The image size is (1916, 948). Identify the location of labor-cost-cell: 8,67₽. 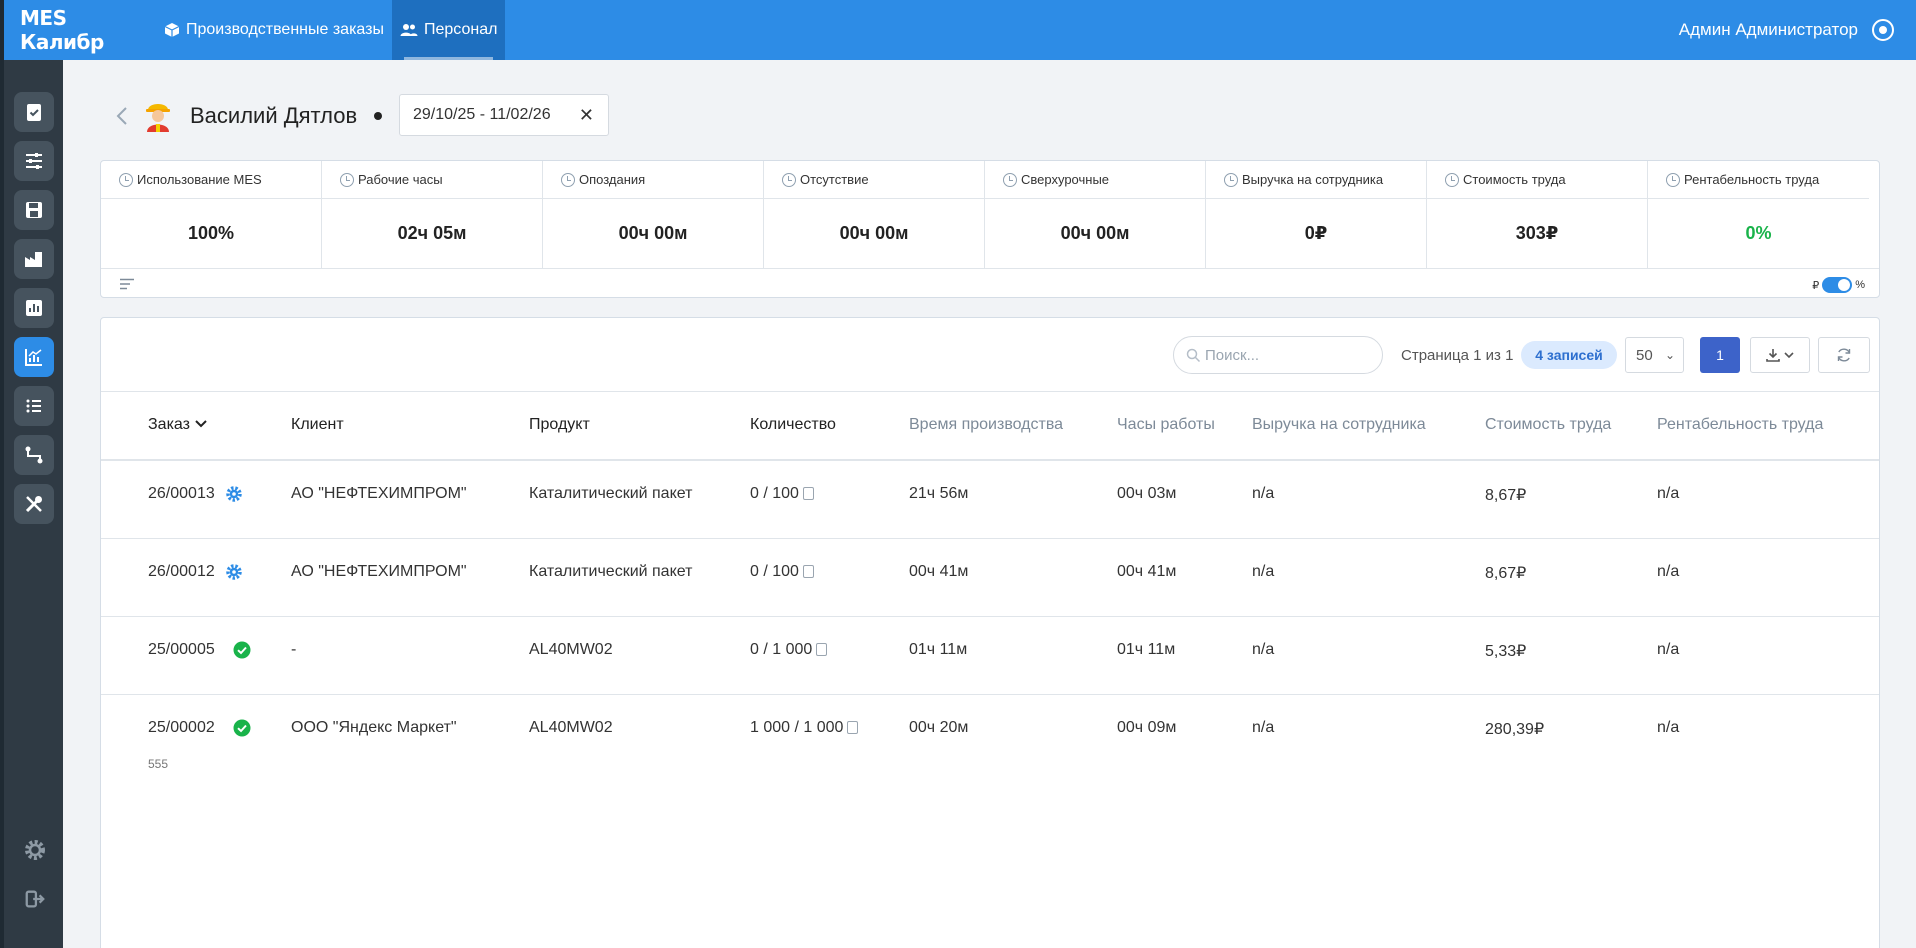
(1506, 495).